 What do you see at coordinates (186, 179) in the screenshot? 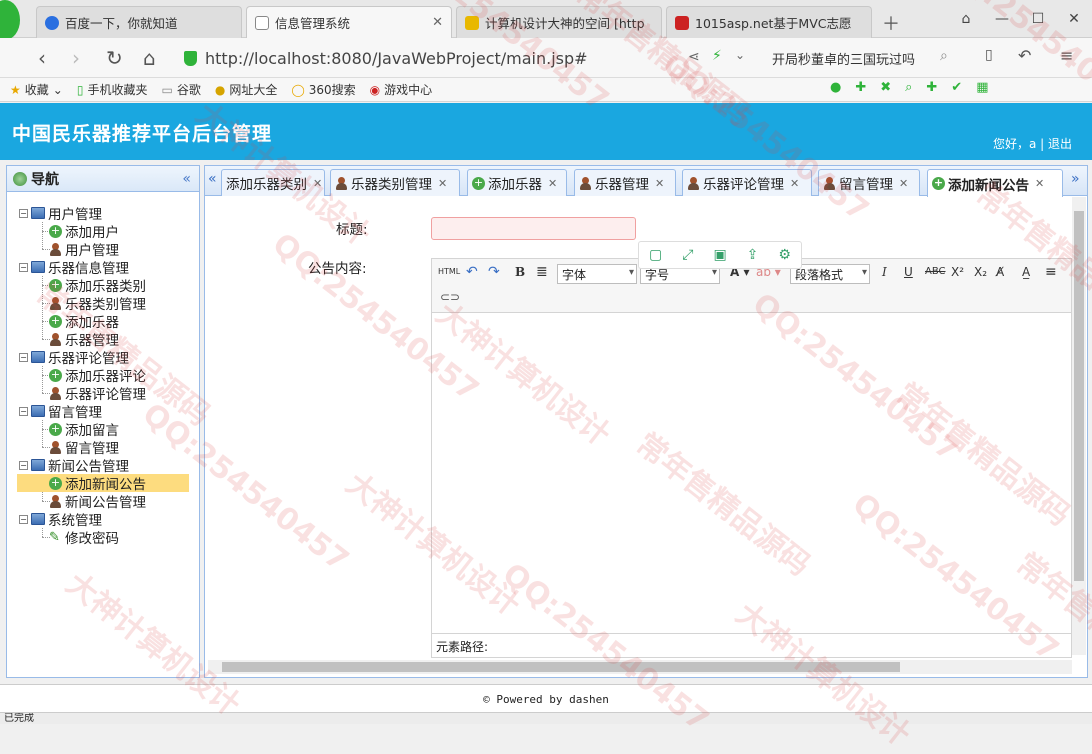
I see `collapse-icon: «` at bounding box center [186, 179].